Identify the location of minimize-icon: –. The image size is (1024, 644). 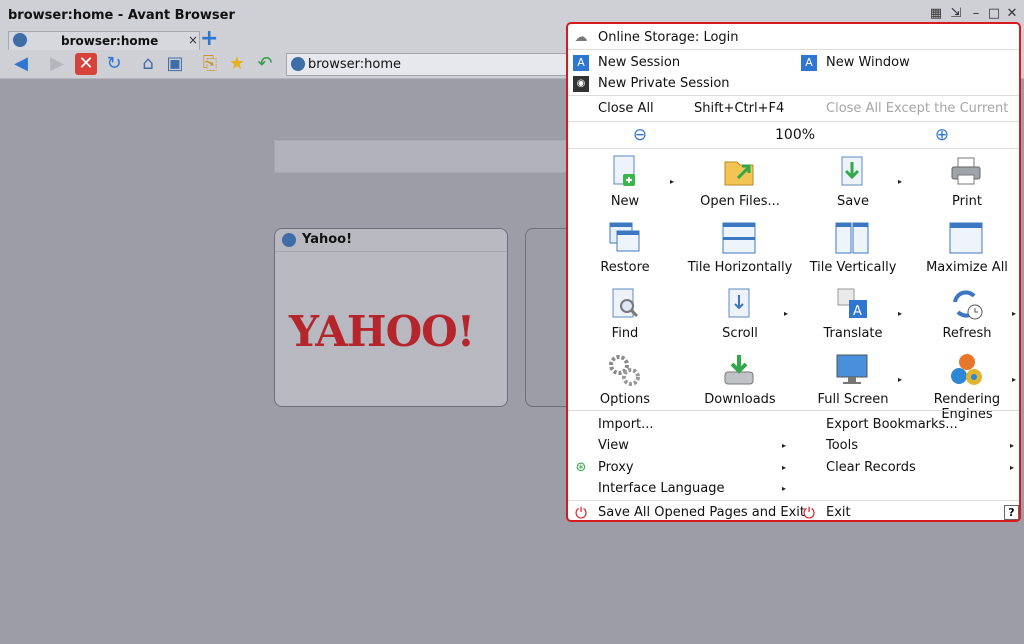
(976, 14).